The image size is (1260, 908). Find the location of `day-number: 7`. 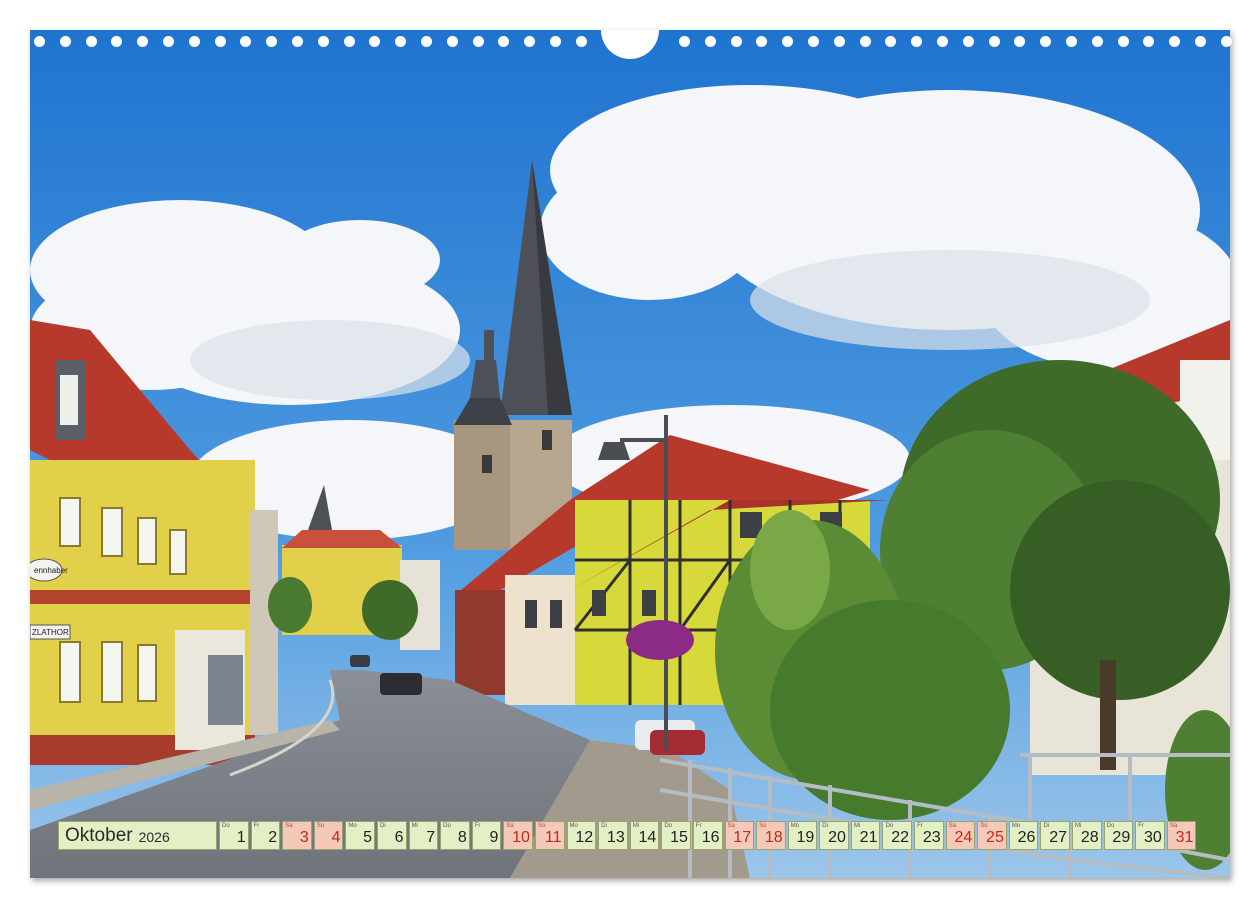

day-number: 7 is located at coordinates (431, 837).